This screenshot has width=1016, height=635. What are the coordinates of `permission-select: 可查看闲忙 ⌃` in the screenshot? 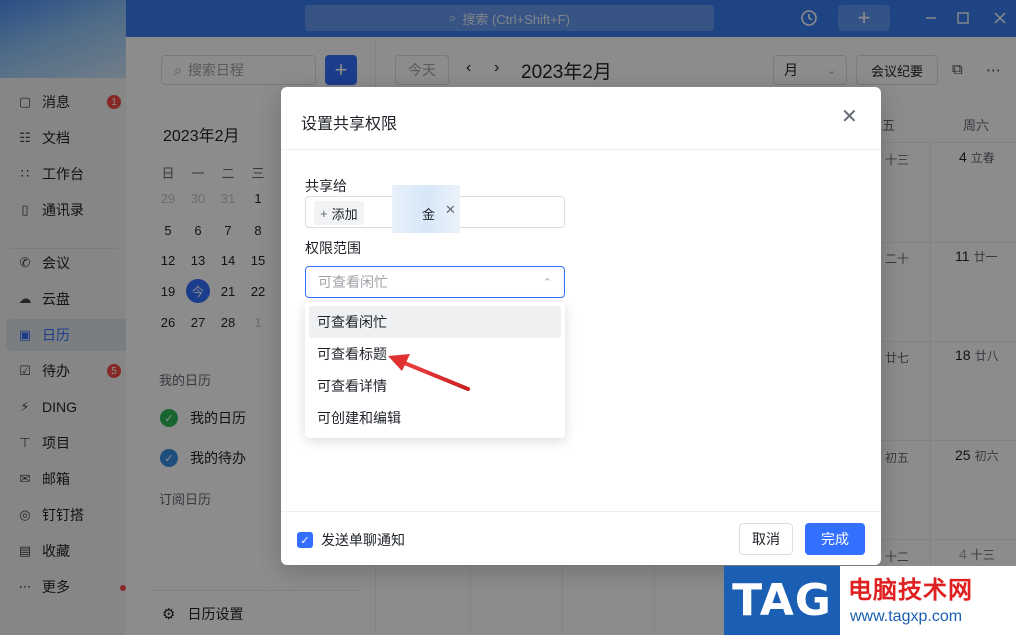 It's located at (435, 282).